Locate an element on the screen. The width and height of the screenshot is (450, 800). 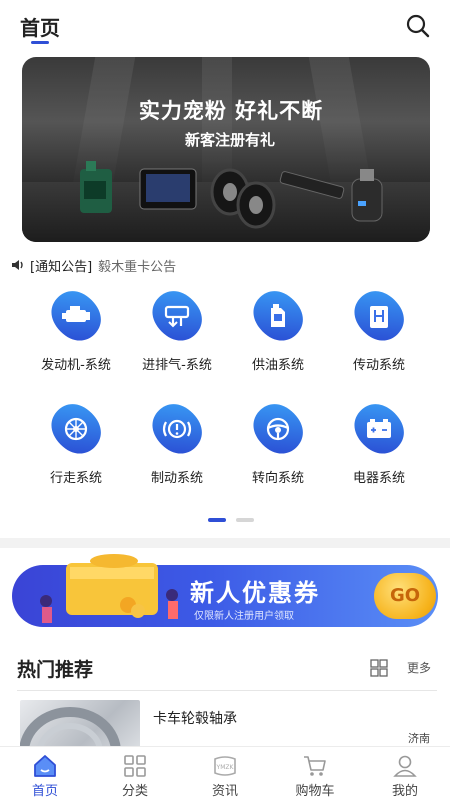
steering-icon is located at coordinates (278, 429).